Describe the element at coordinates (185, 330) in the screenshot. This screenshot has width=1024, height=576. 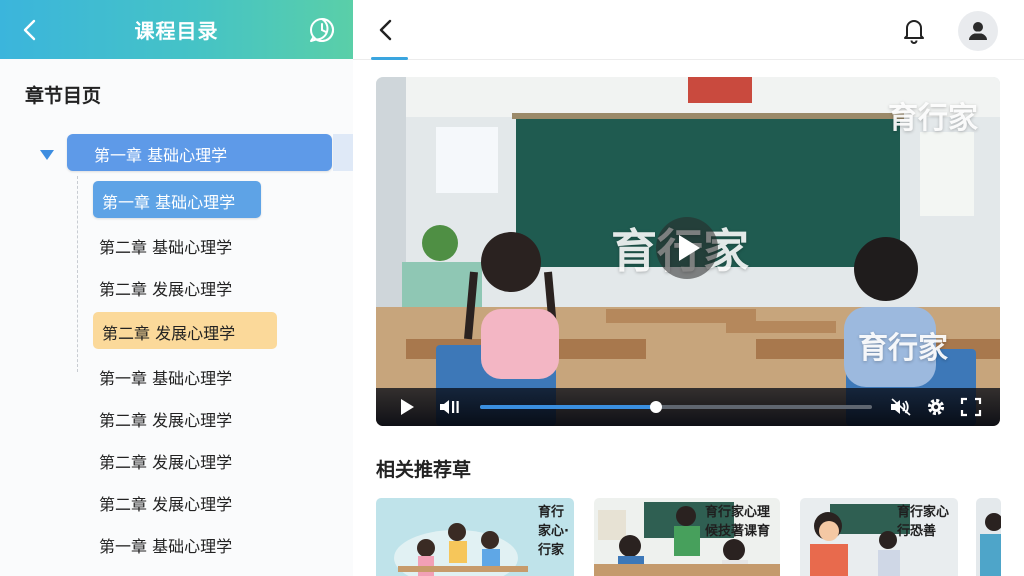
I see `chapter-item-highlighted: 第二章 发展心理学` at that location.